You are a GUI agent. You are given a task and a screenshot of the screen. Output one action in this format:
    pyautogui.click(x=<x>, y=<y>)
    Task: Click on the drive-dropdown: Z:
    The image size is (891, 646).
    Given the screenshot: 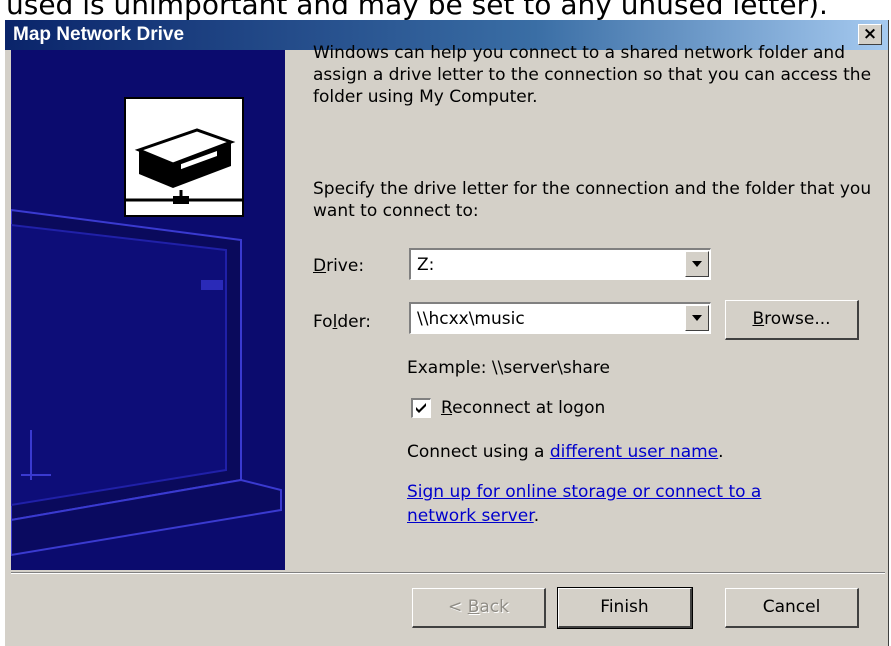 What is the action you would take?
    pyautogui.click(x=560, y=264)
    